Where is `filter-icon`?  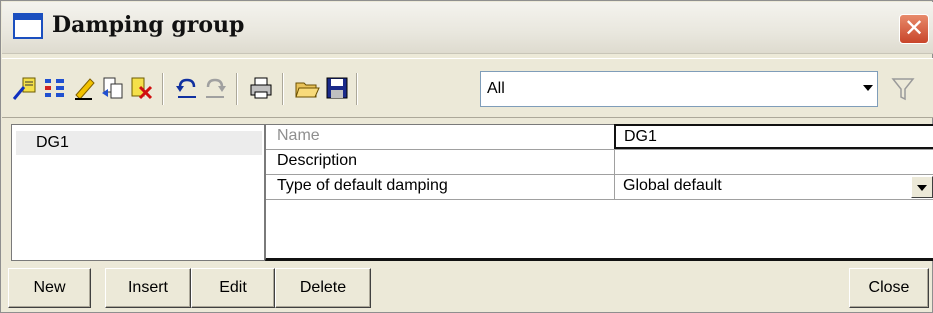 filter-icon is located at coordinates (903, 89).